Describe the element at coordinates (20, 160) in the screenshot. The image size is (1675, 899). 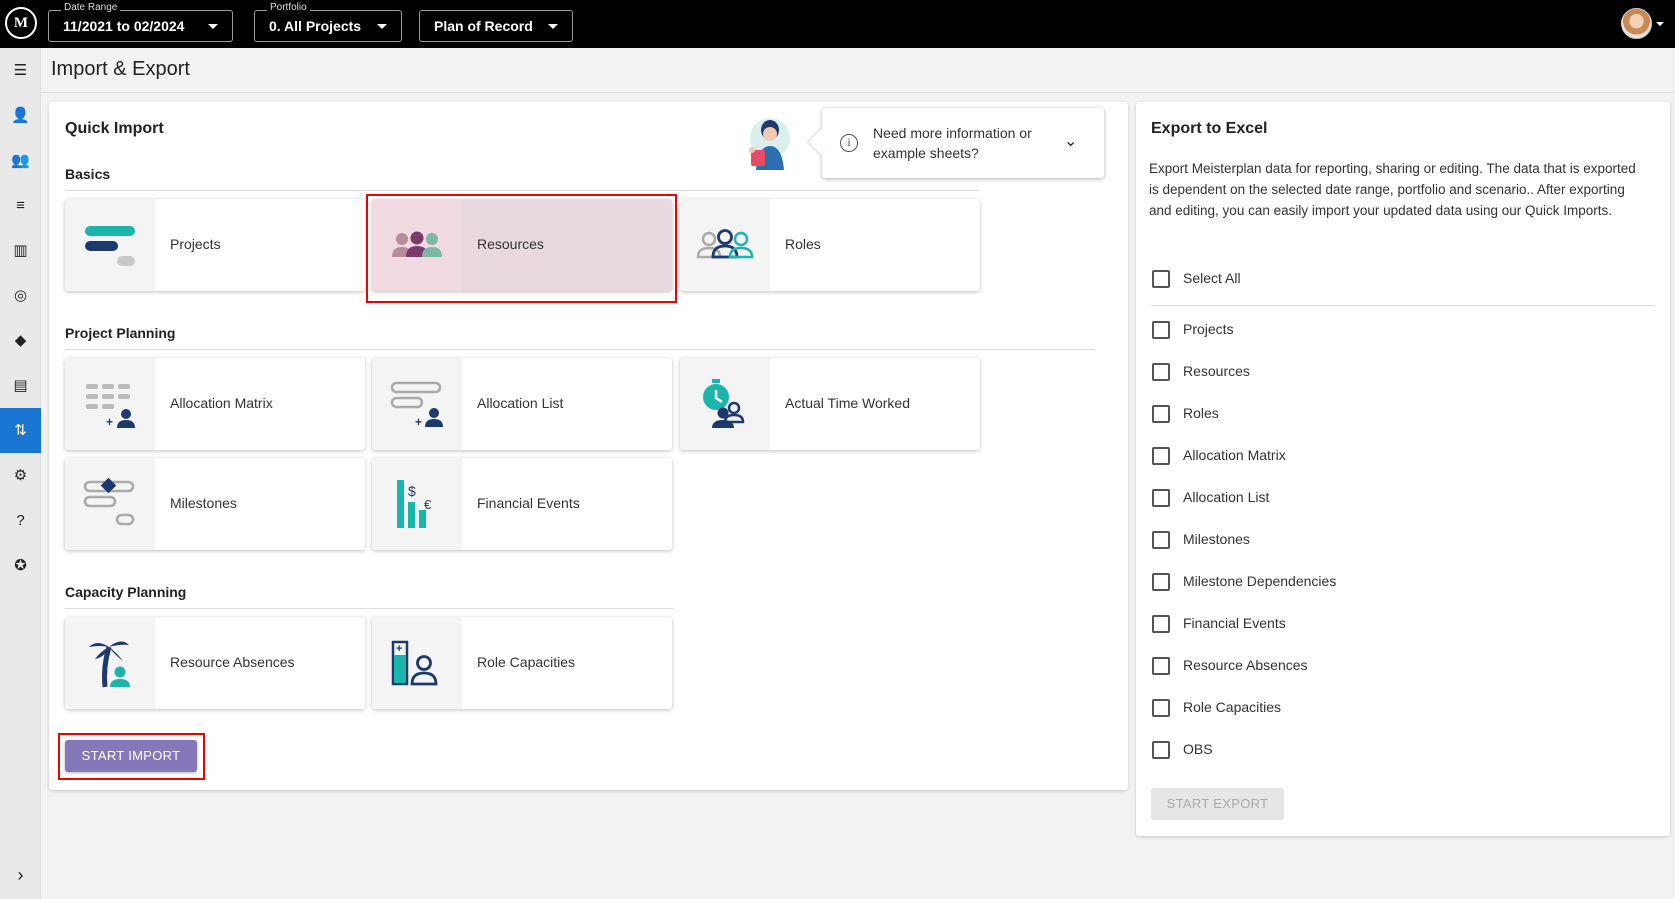
I see `teams-icon: 👥` at that location.